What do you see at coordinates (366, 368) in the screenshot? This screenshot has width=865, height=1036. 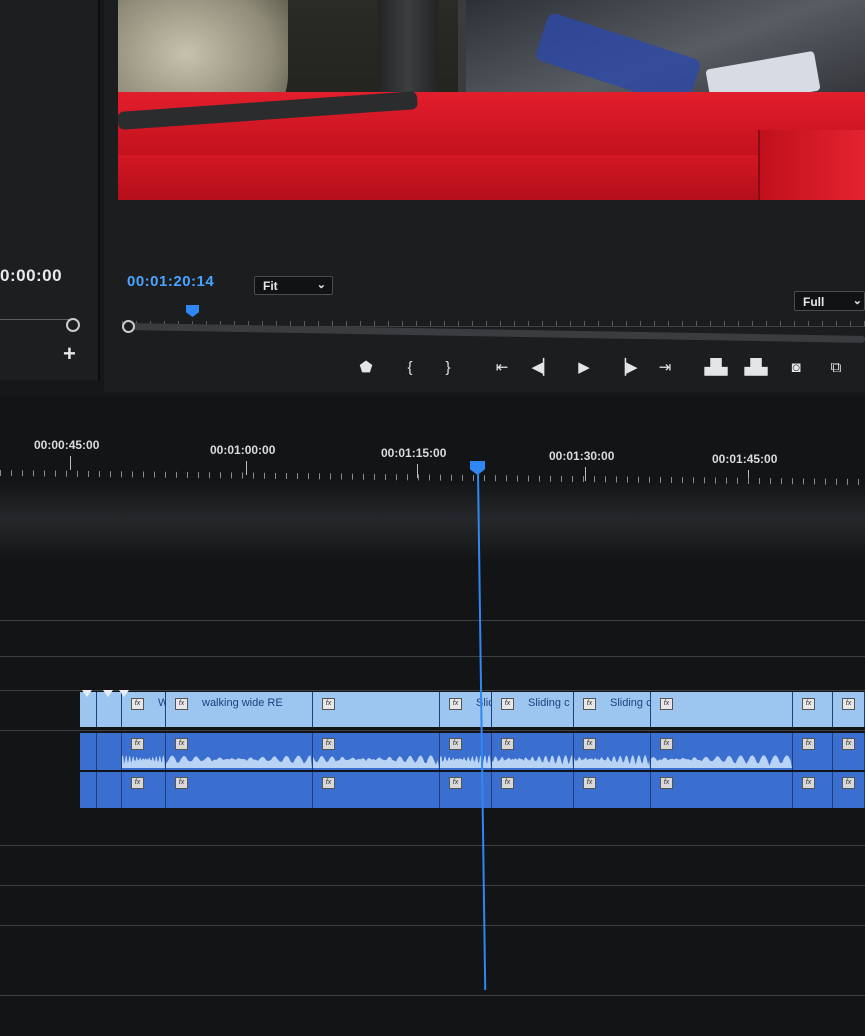 I see `add-marker-button: ⬟` at bounding box center [366, 368].